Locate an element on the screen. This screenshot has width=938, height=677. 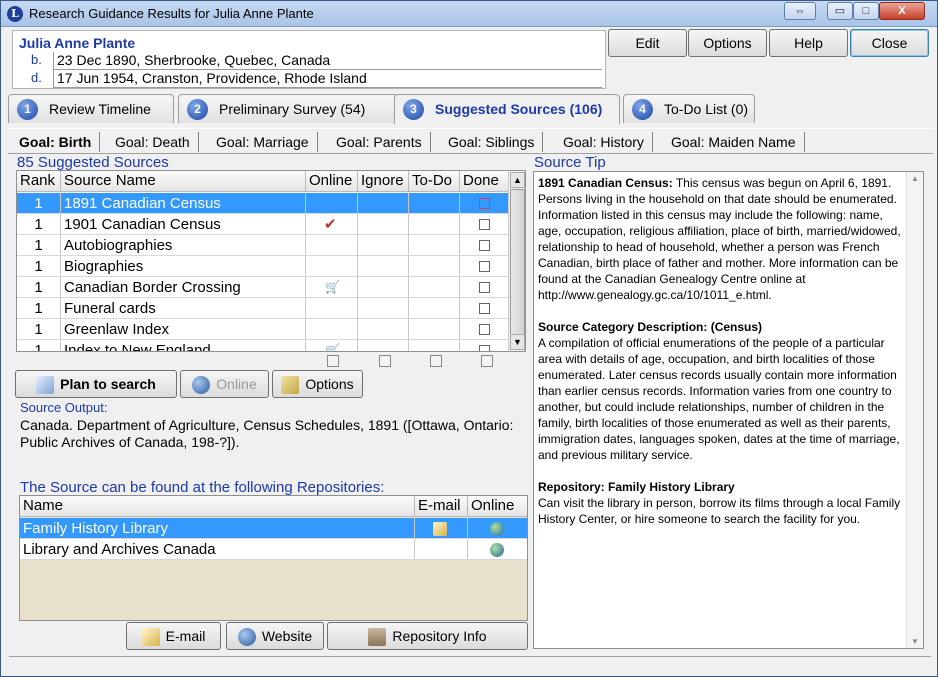
source-options-button: Options is located at coordinates (317, 384).